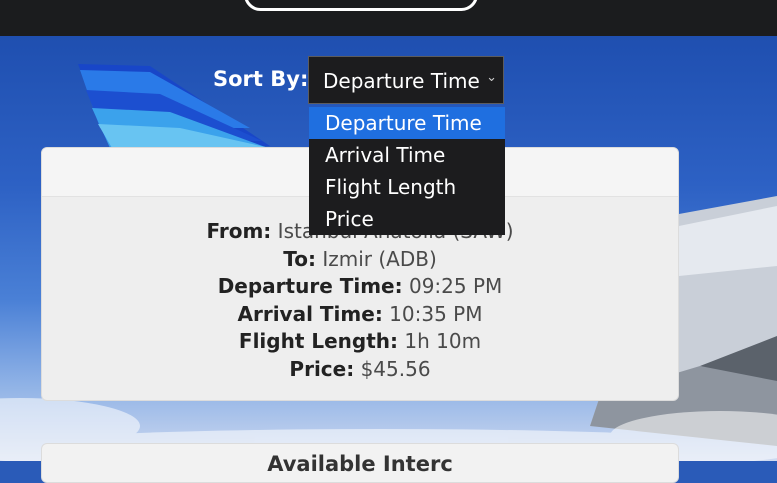 The width and height of the screenshot is (777, 483). I want to click on to-label: To:, so click(299, 258).